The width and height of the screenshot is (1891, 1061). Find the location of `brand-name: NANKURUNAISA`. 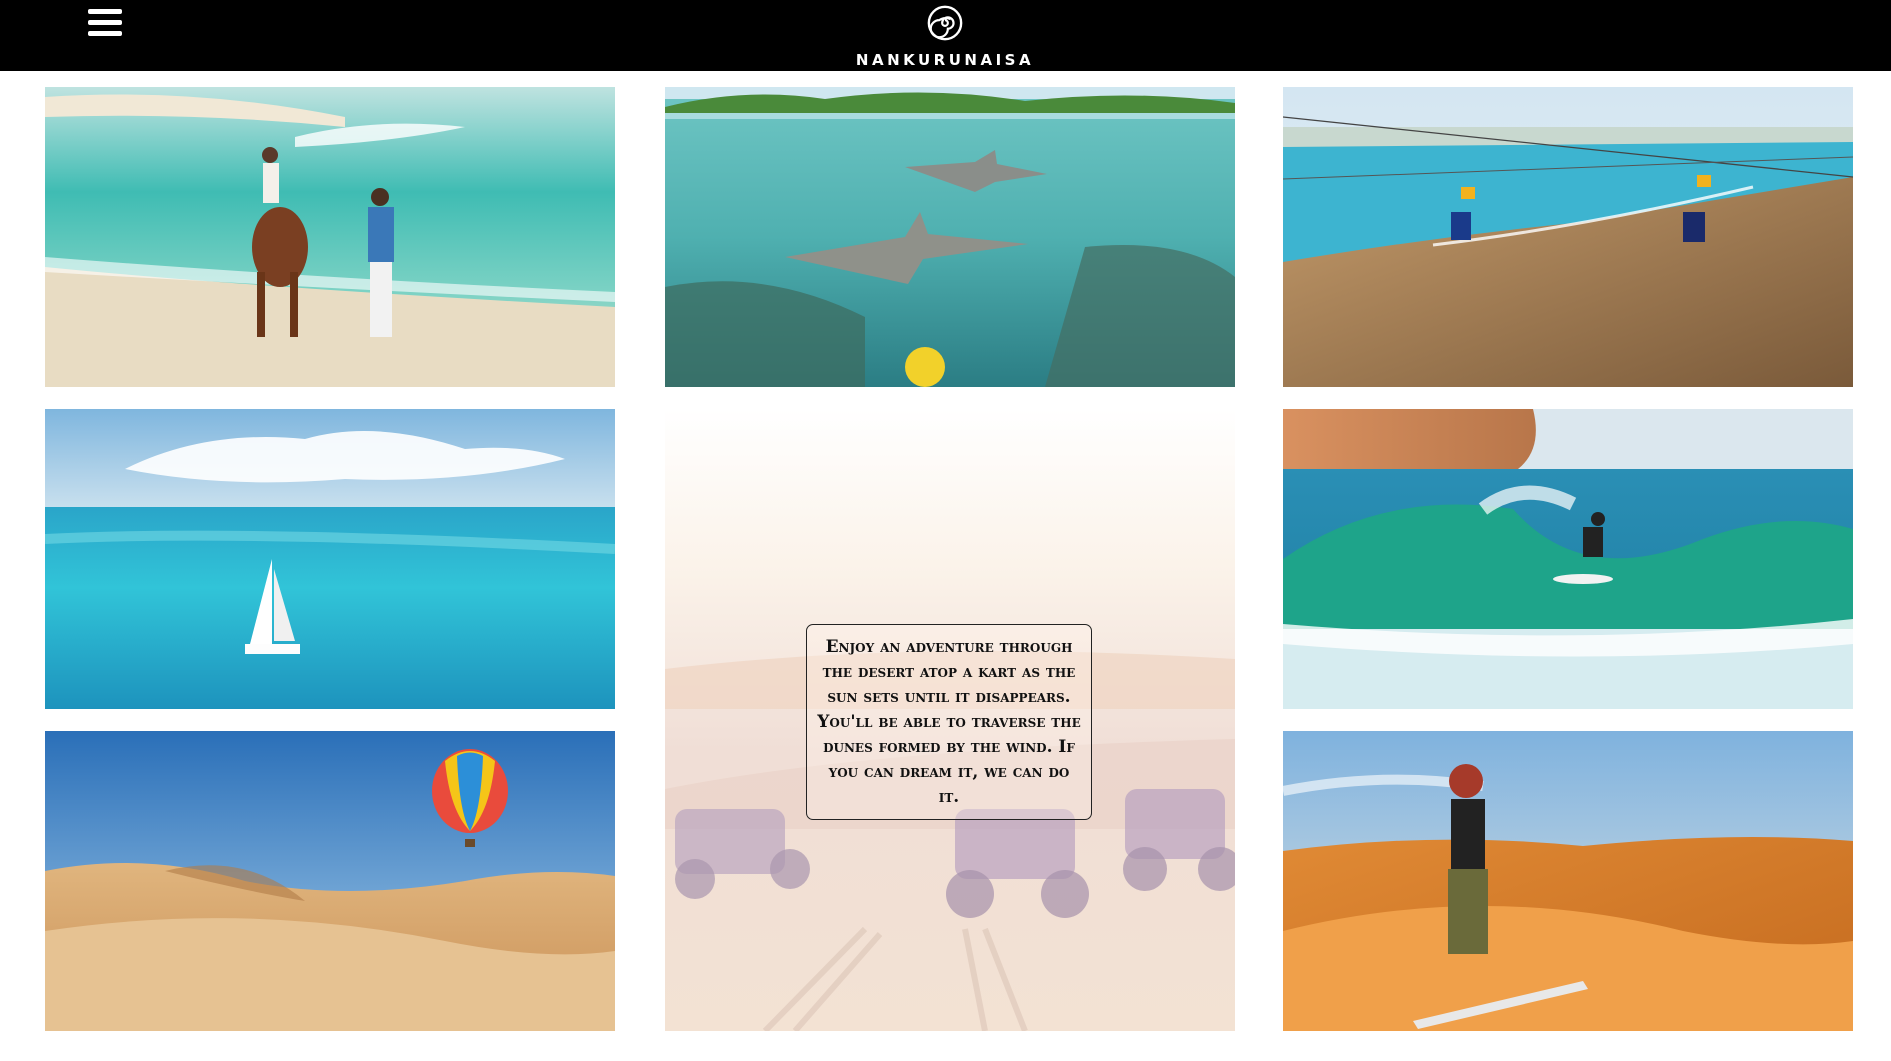

brand-name: NANKURUNAISA is located at coordinates (945, 60).